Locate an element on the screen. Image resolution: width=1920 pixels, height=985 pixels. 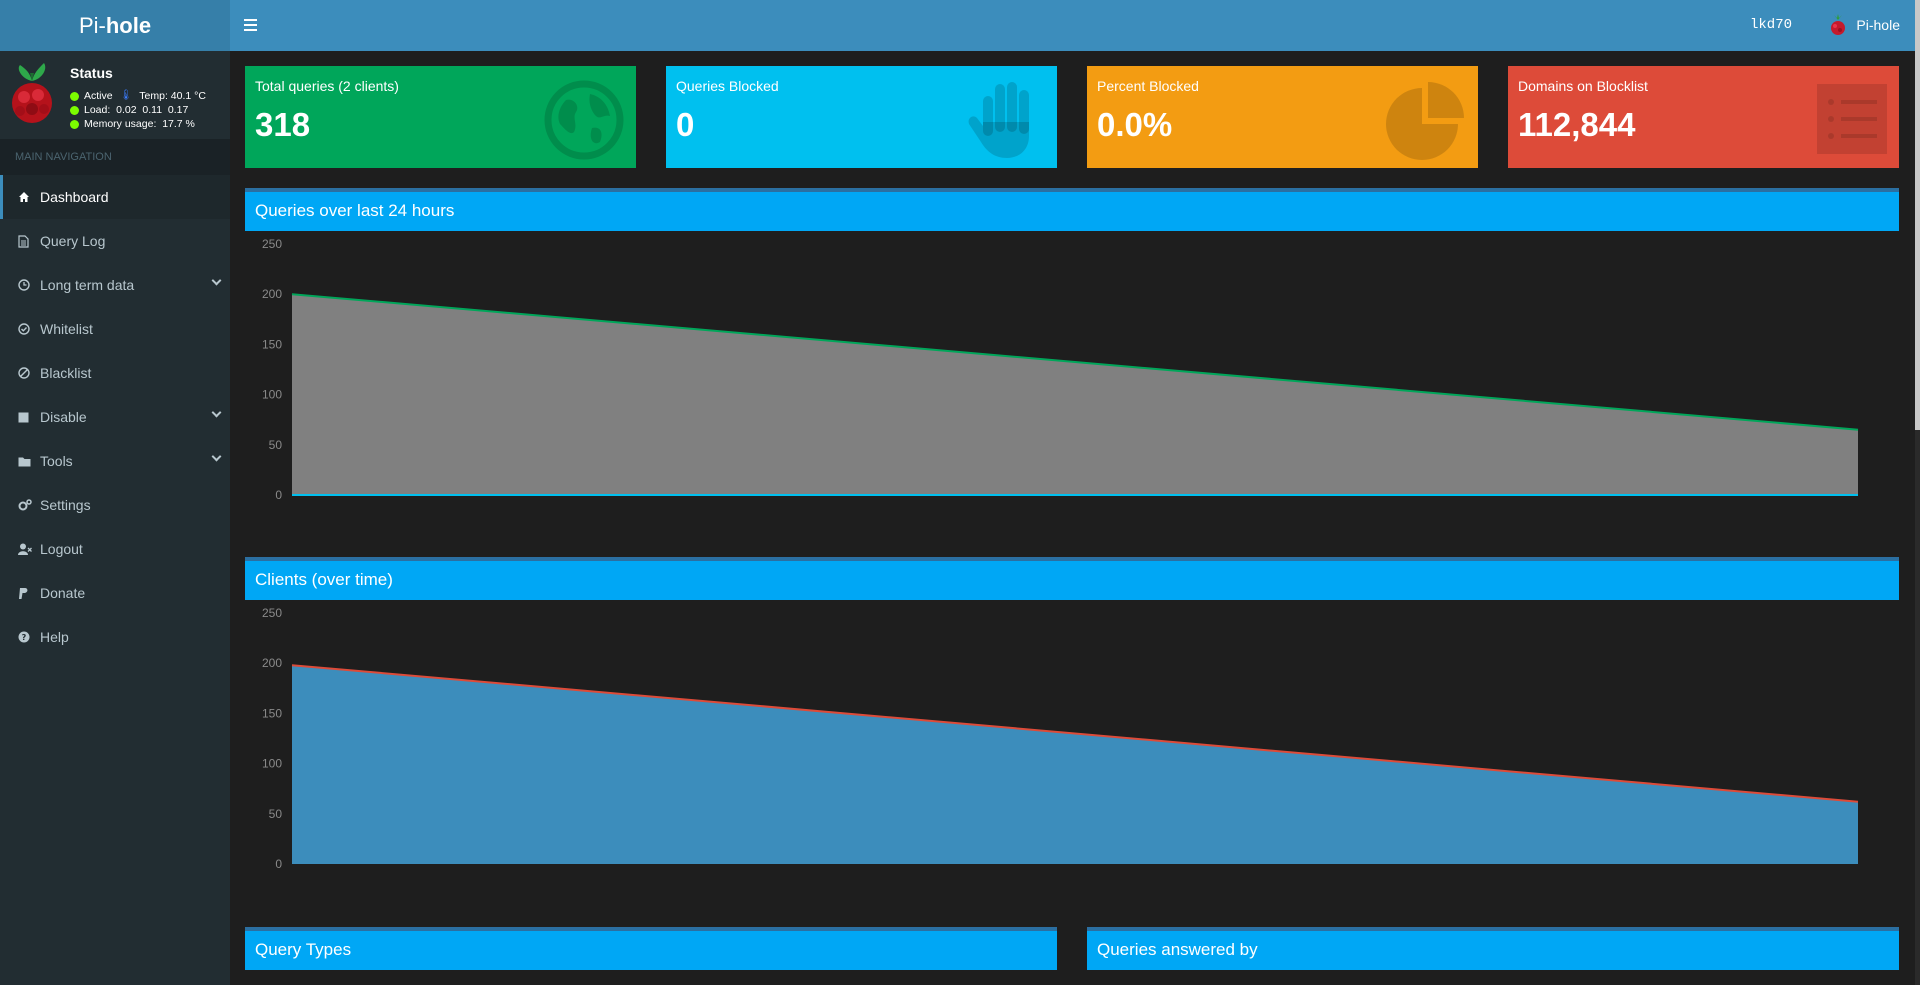
load-dot-icon is located at coordinates (74, 110).